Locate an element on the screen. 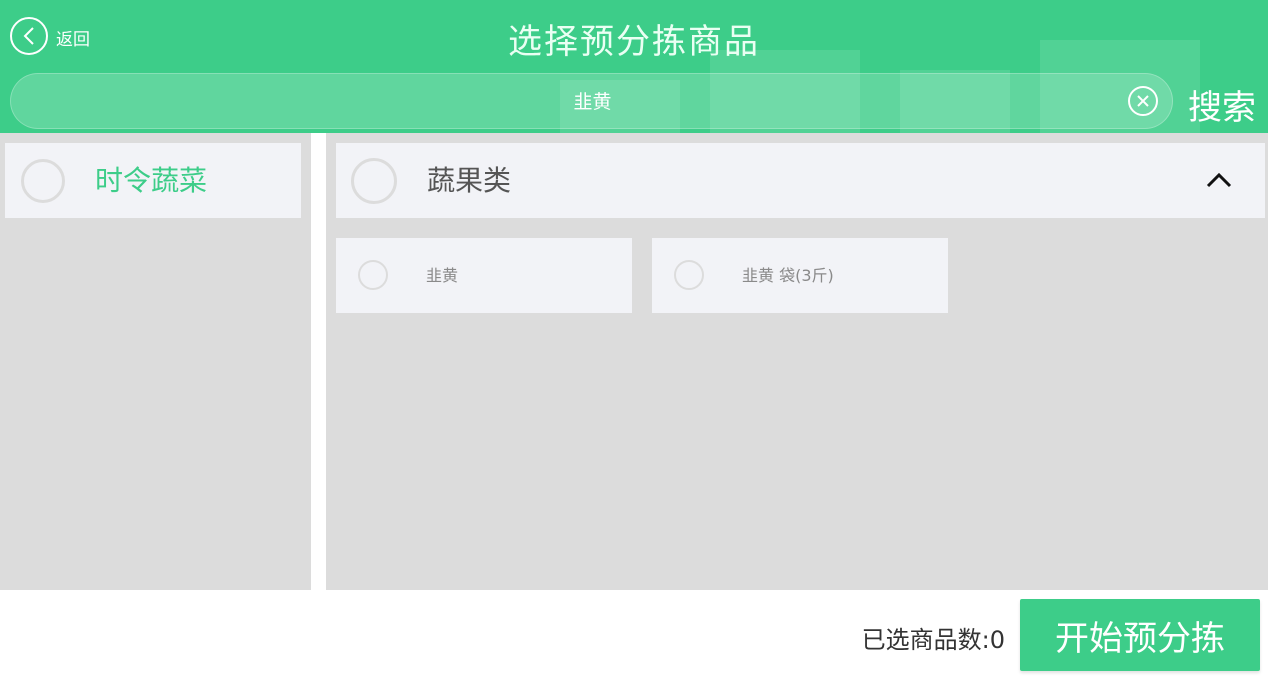 Image resolution: width=1268 pixels, height=680 pixels. product-label: 韭黄 袋(3斤) is located at coordinates (788, 275).